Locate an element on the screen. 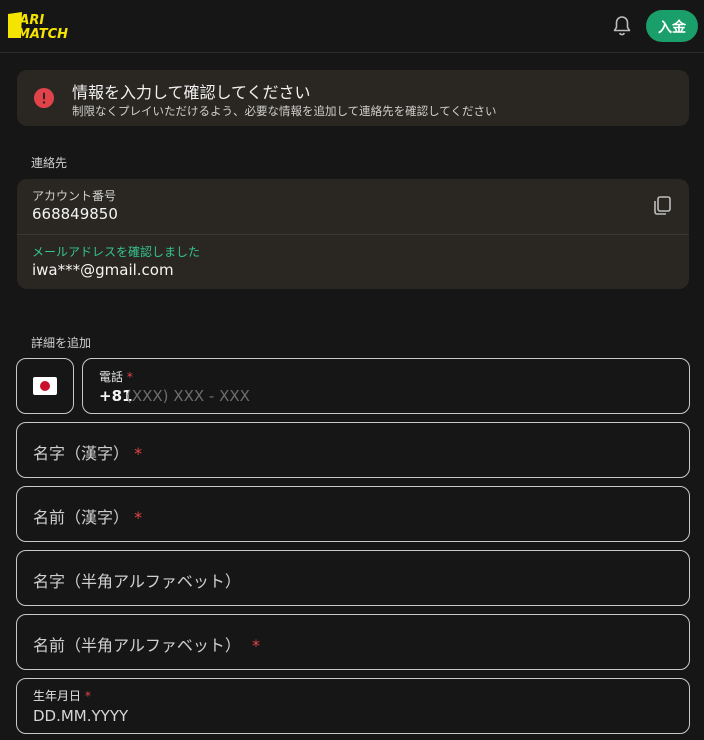  deposit-button: 入金 is located at coordinates (672, 26).